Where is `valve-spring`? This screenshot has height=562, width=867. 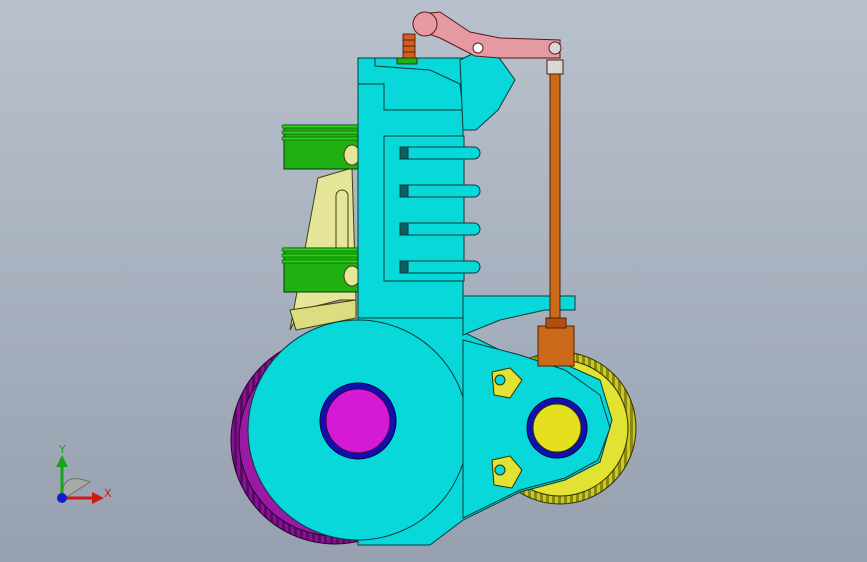
valve-spring is located at coordinates (407, 49).